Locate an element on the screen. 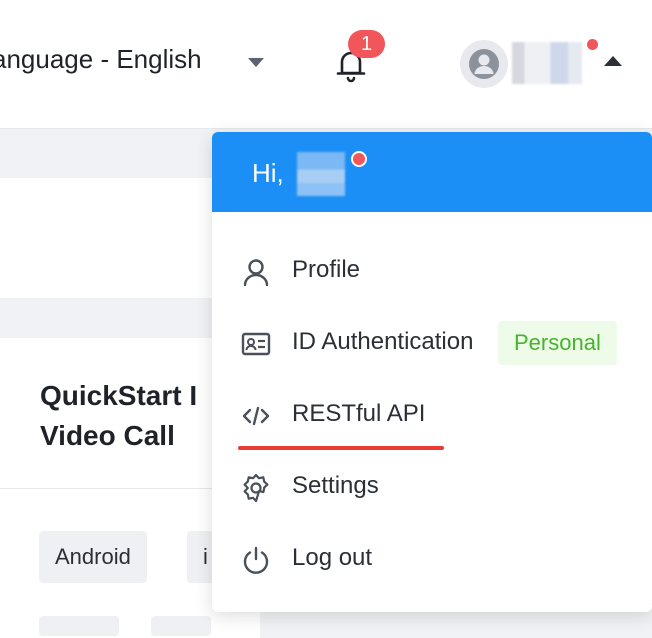 Image resolution: width=652 pixels, height=638 pixels. notification-badge: 1 is located at coordinates (366, 44).